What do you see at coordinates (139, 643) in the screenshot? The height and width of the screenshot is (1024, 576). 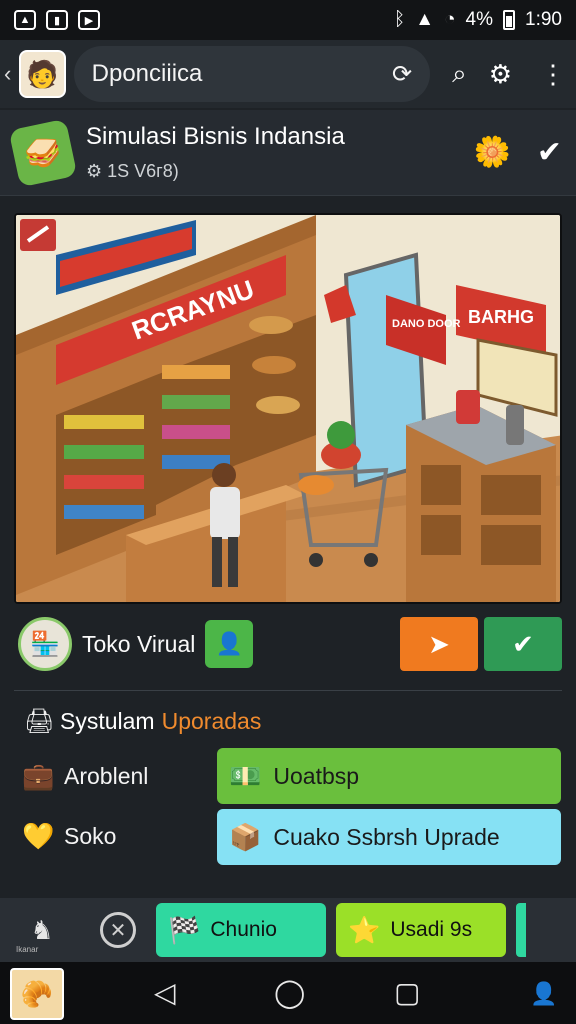 I see `store-label: Toko Virual` at bounding box center [139, 643].